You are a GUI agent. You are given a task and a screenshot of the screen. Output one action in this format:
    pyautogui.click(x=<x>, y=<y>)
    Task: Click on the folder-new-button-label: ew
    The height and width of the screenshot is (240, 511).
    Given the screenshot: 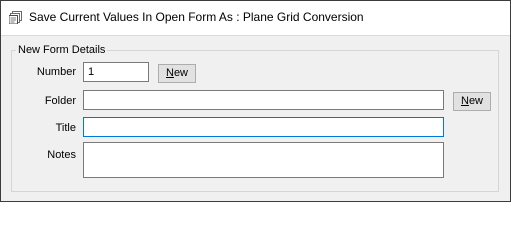 What is the action you would take?
    pyautogui.click(x=475, y=101)
    